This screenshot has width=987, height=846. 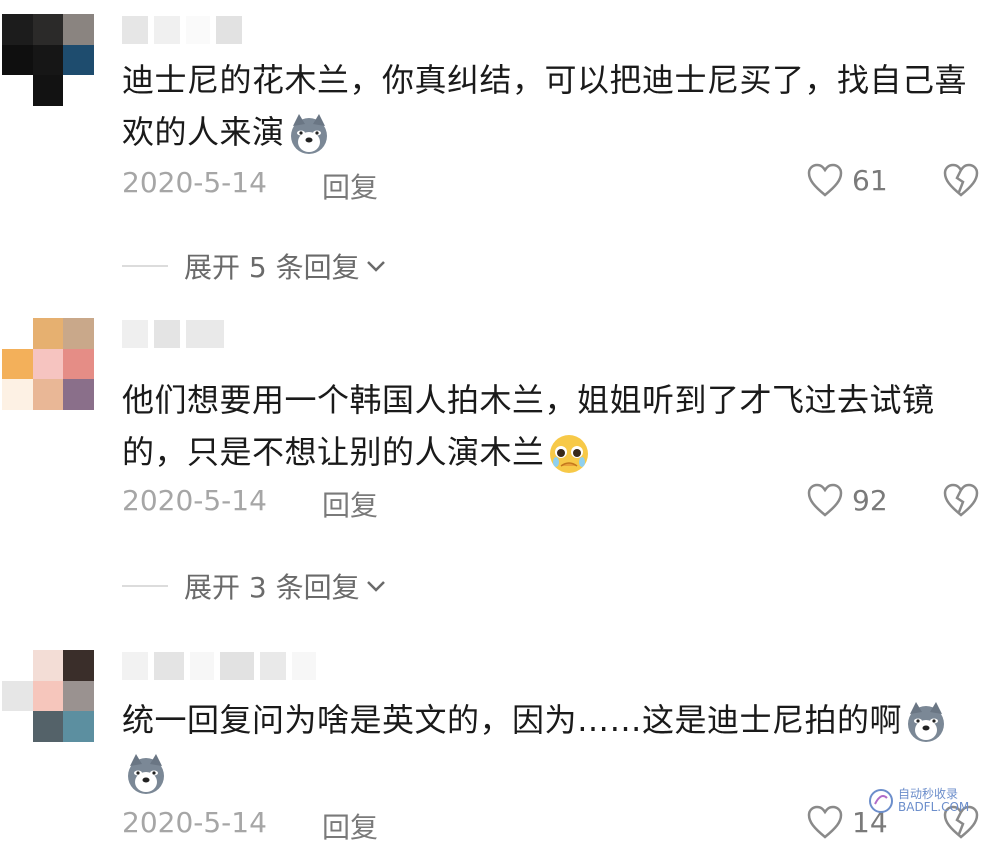 I want to click on like-button: 92, so click(x=847, y=500).